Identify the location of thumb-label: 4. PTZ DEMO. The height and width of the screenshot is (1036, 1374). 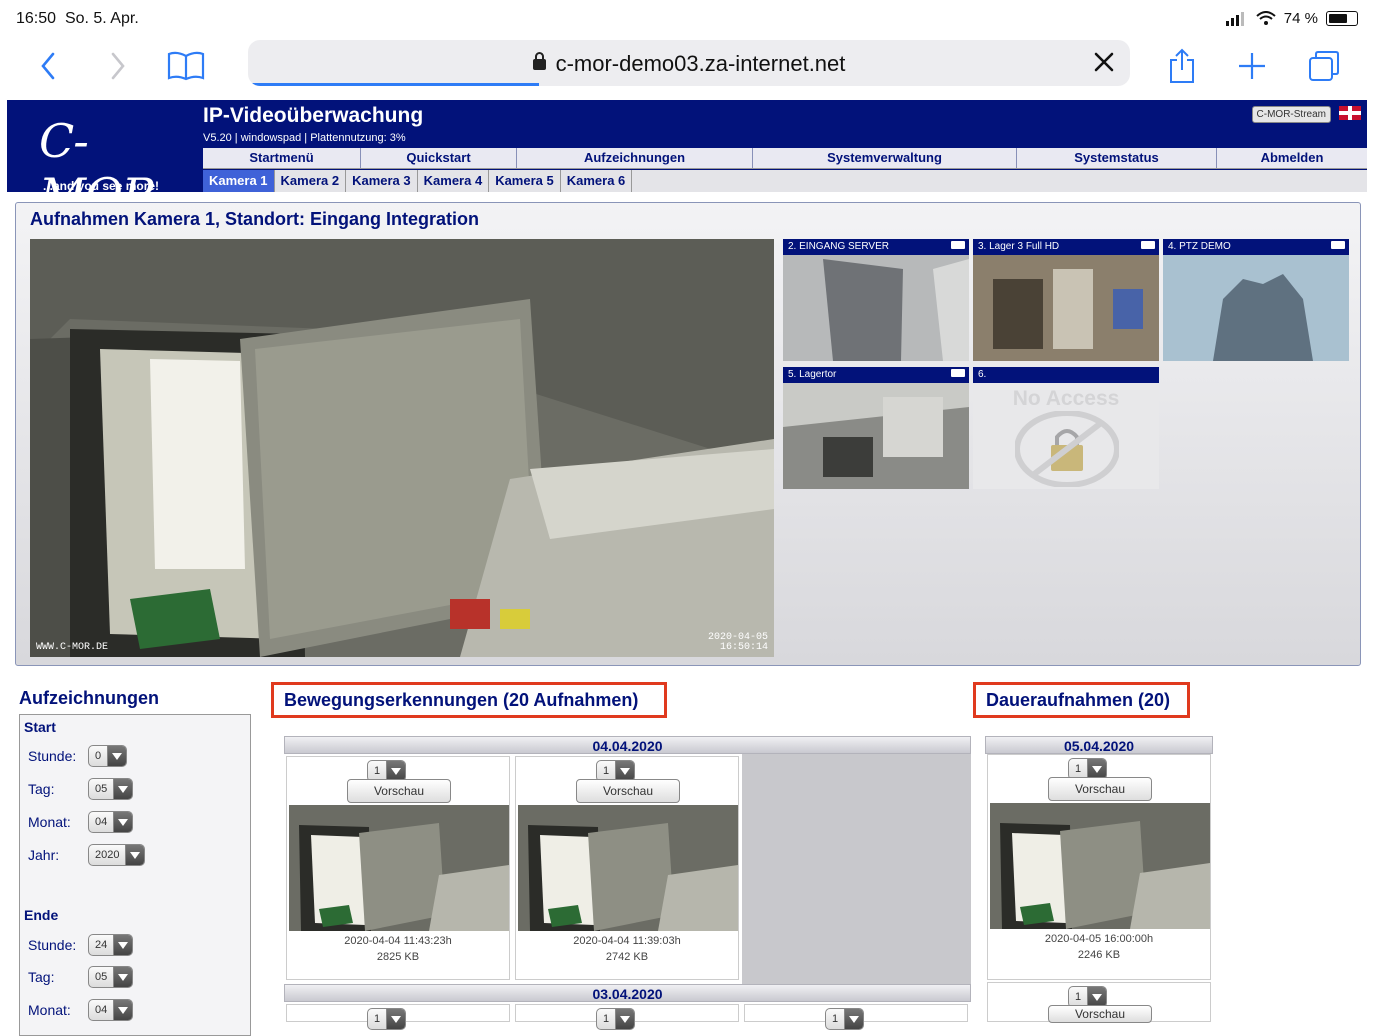
(1256, 247).